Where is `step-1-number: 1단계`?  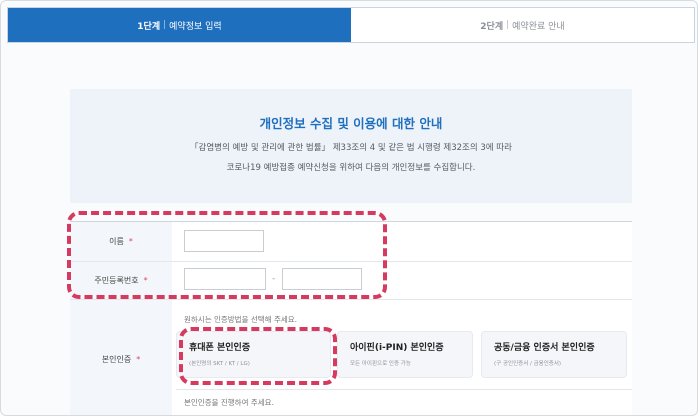
step-1-number: 1단계 is located at coordinates (149, 26).